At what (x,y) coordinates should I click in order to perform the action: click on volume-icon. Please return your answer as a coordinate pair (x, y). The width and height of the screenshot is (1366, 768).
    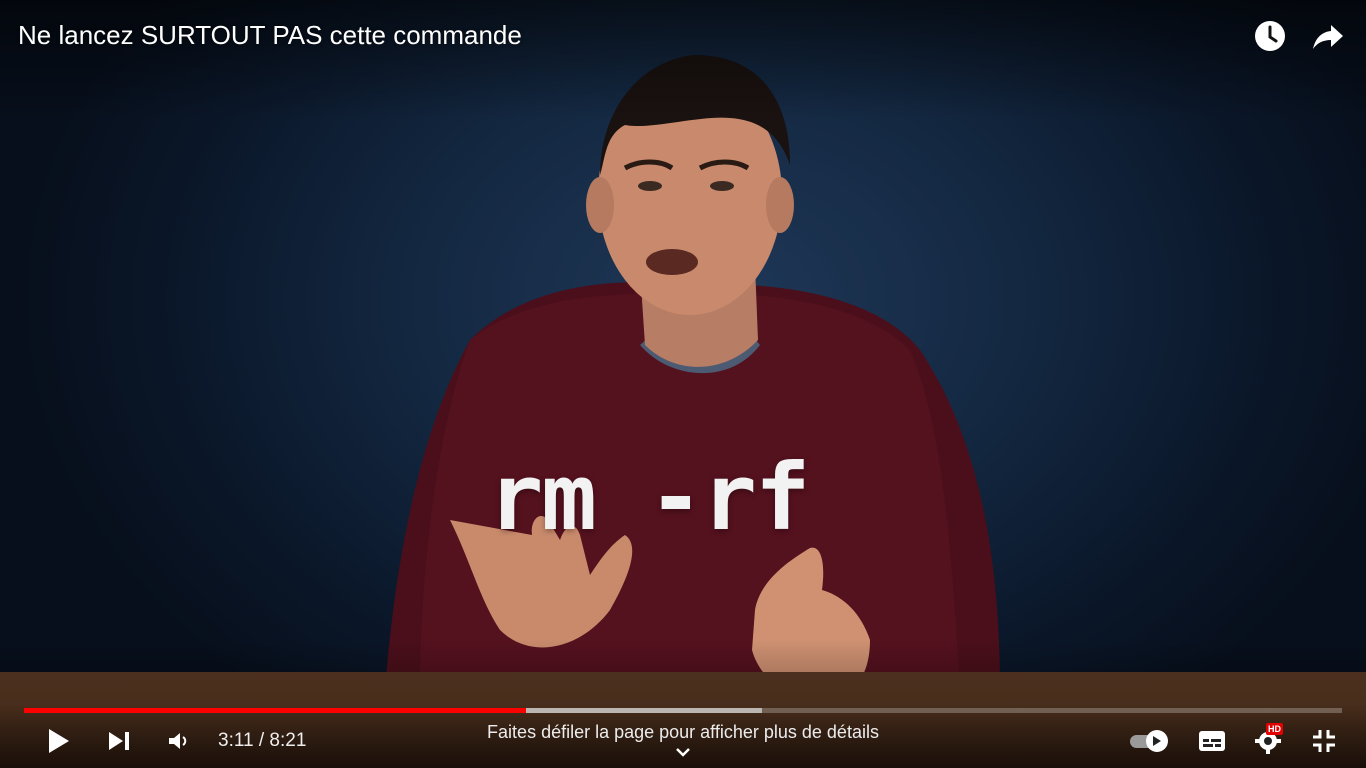
    Looking at the image, I should click on (178, 741).